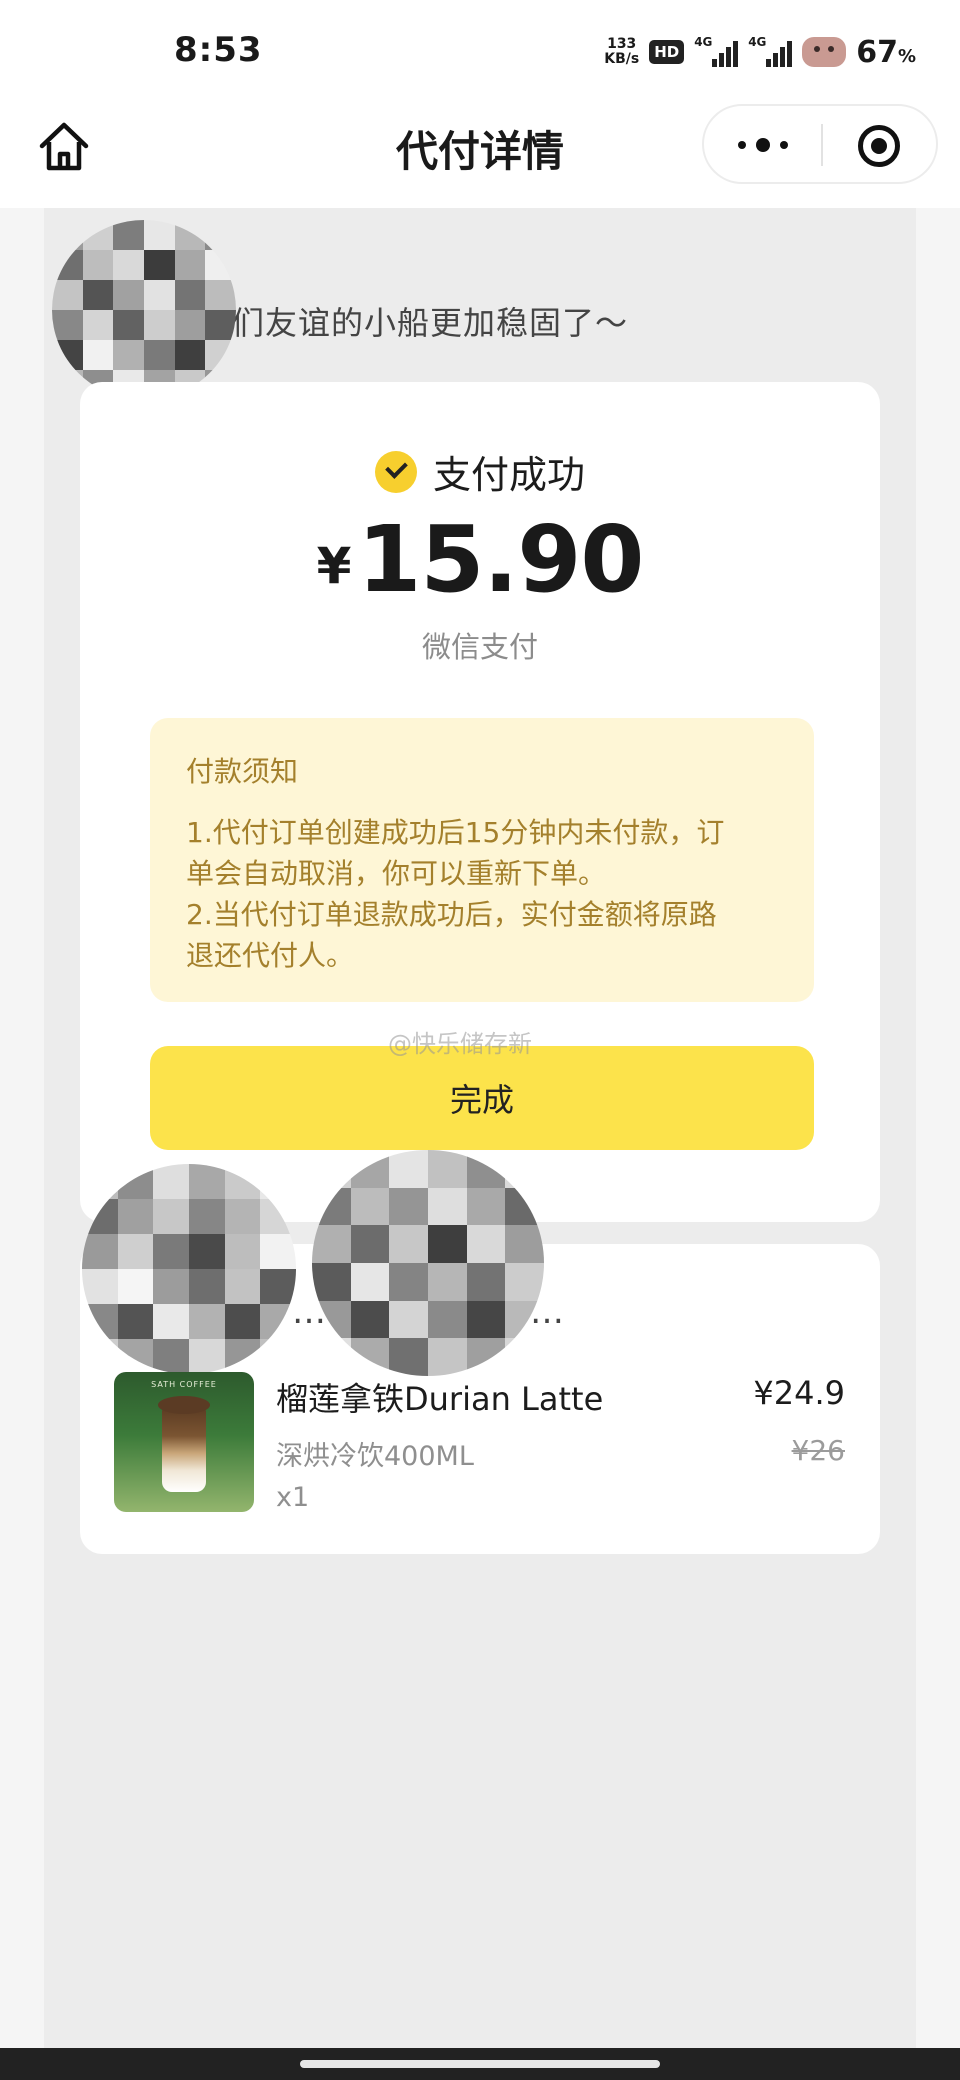 This screenshot has width=960, height=2080. What do you see at coordinates (480, 50) in the screenshot?
I see `status-bar: 8:53 133 KB/s HD 4G 4G 67%` at bounding box center [480, 50].